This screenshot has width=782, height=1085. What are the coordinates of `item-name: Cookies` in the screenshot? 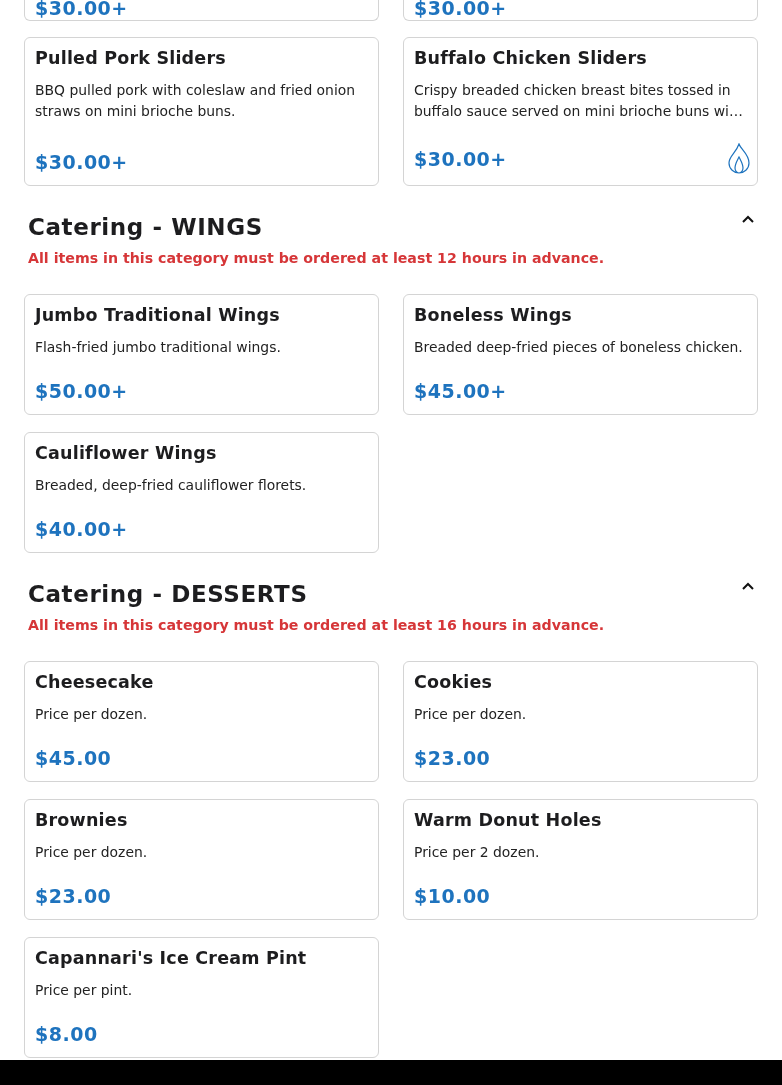 It's located at (454, 682).